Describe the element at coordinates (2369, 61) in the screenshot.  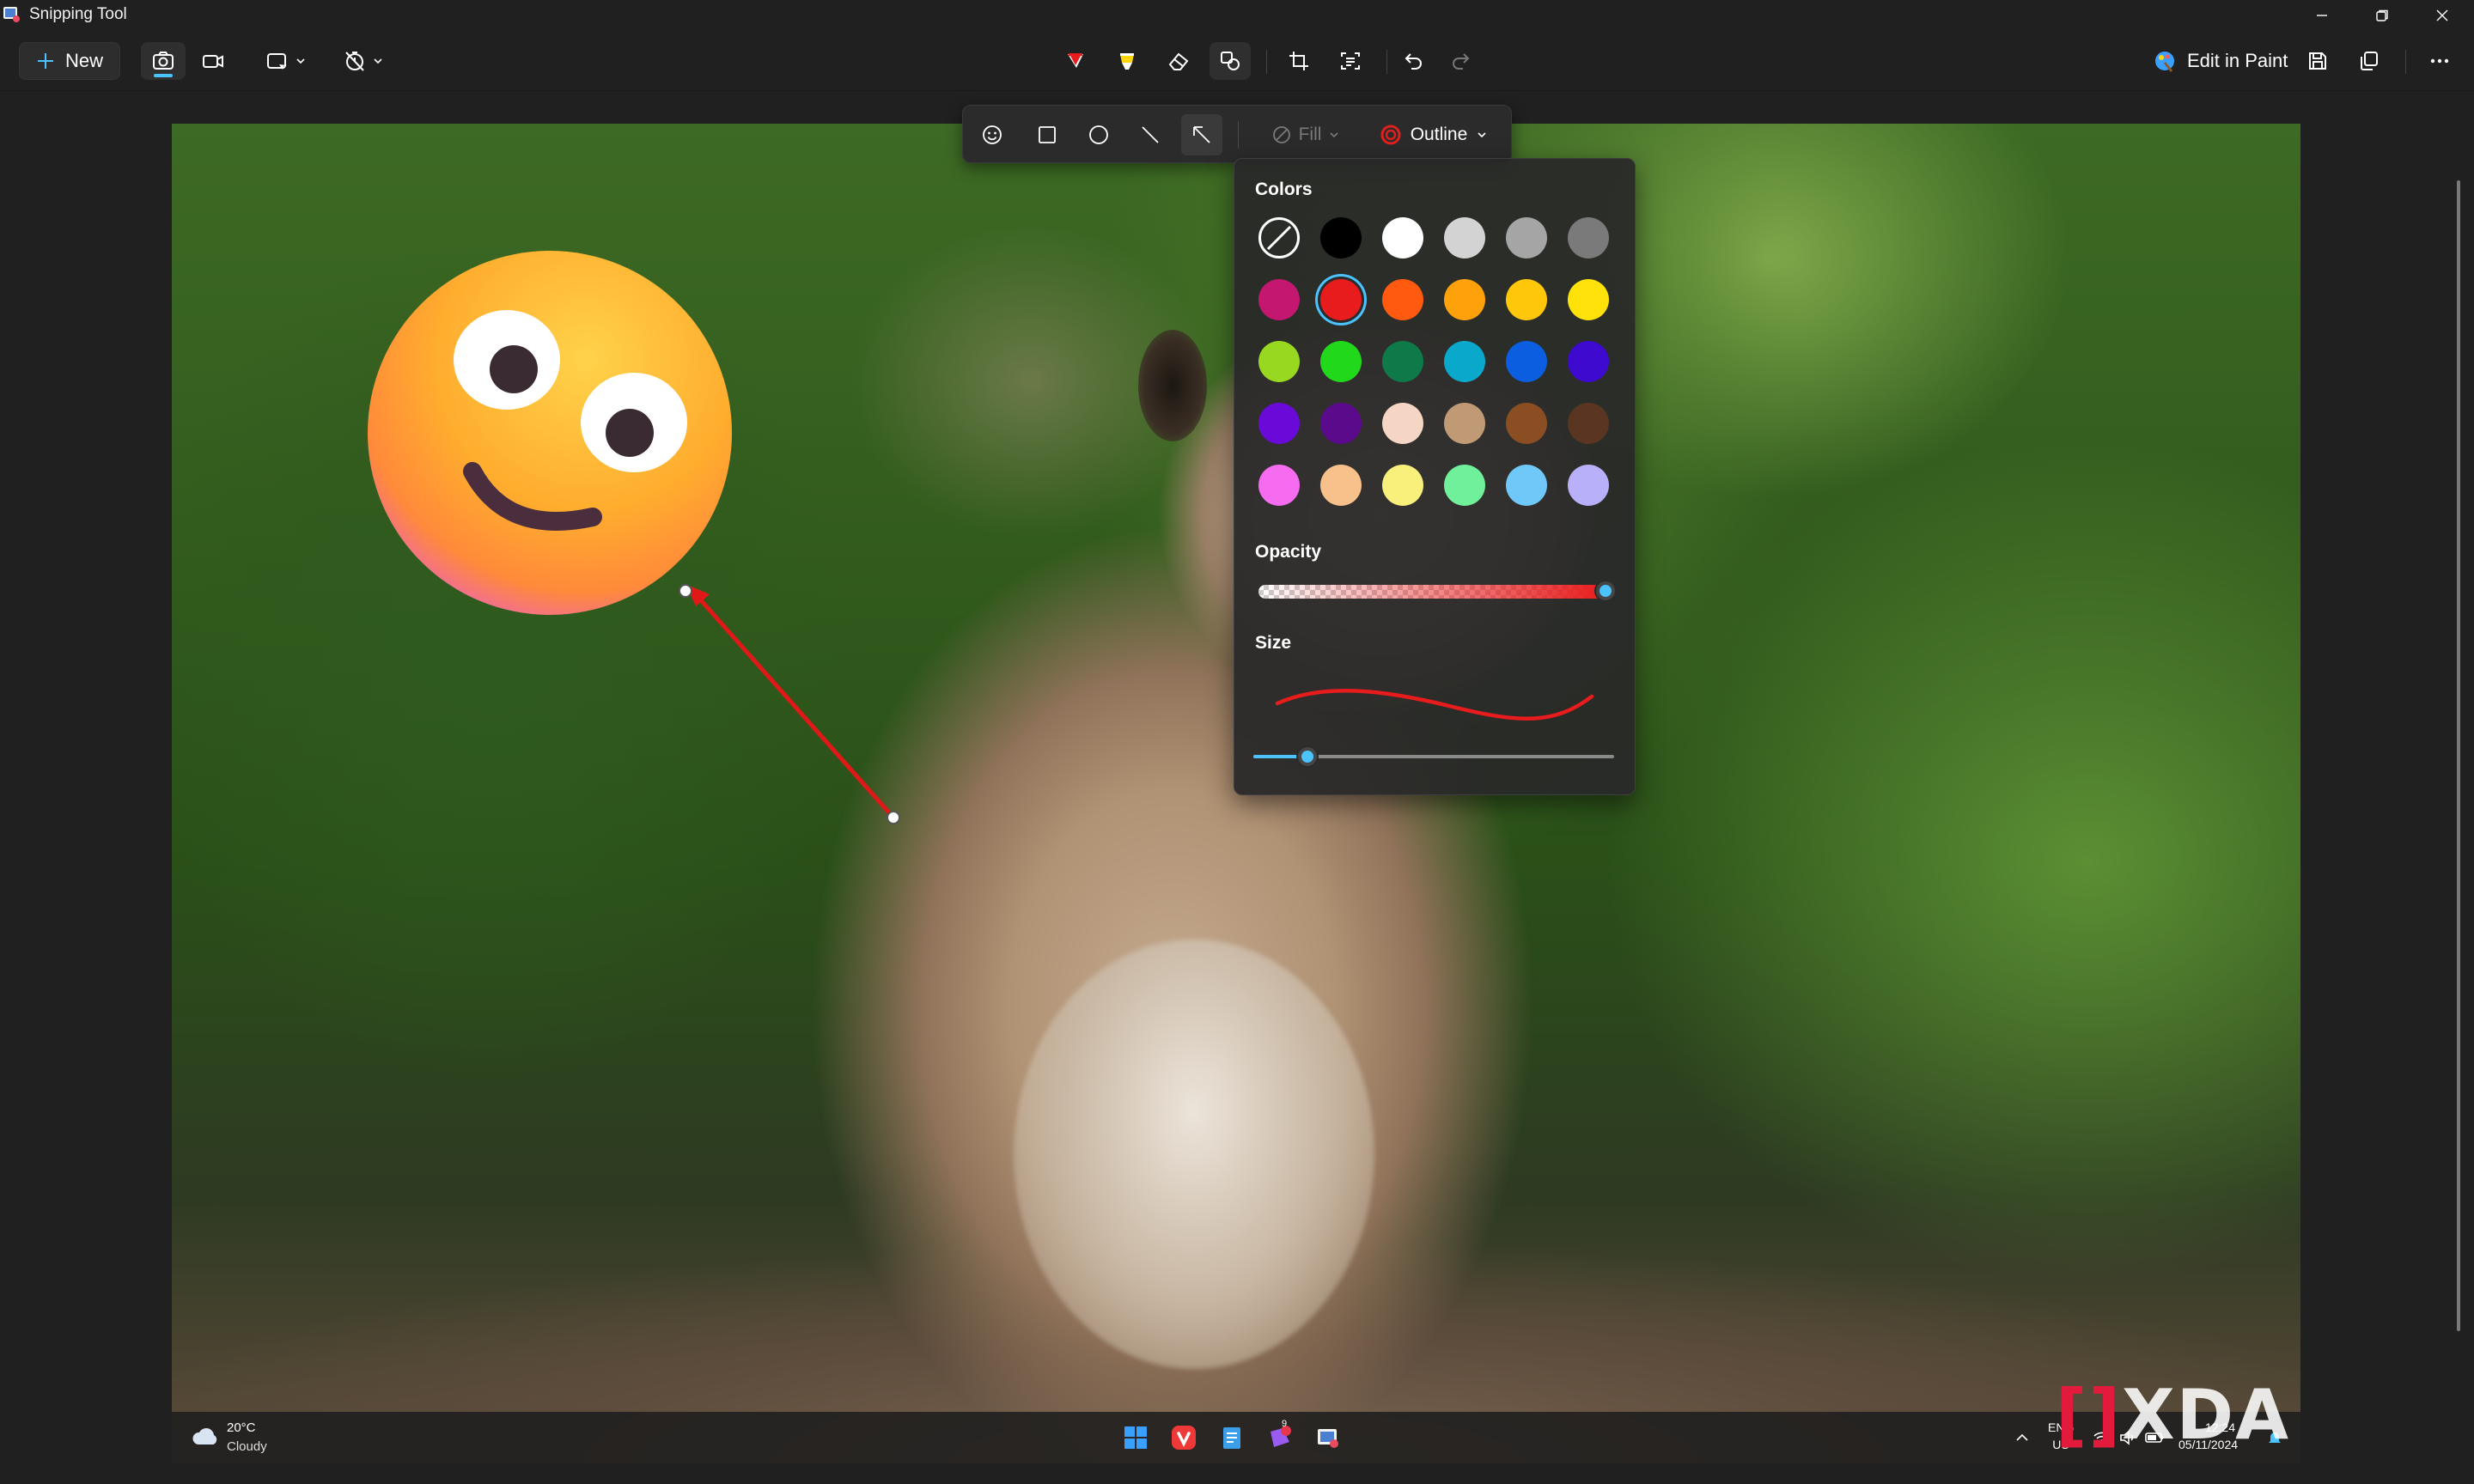
I see `copy-button` at that location.